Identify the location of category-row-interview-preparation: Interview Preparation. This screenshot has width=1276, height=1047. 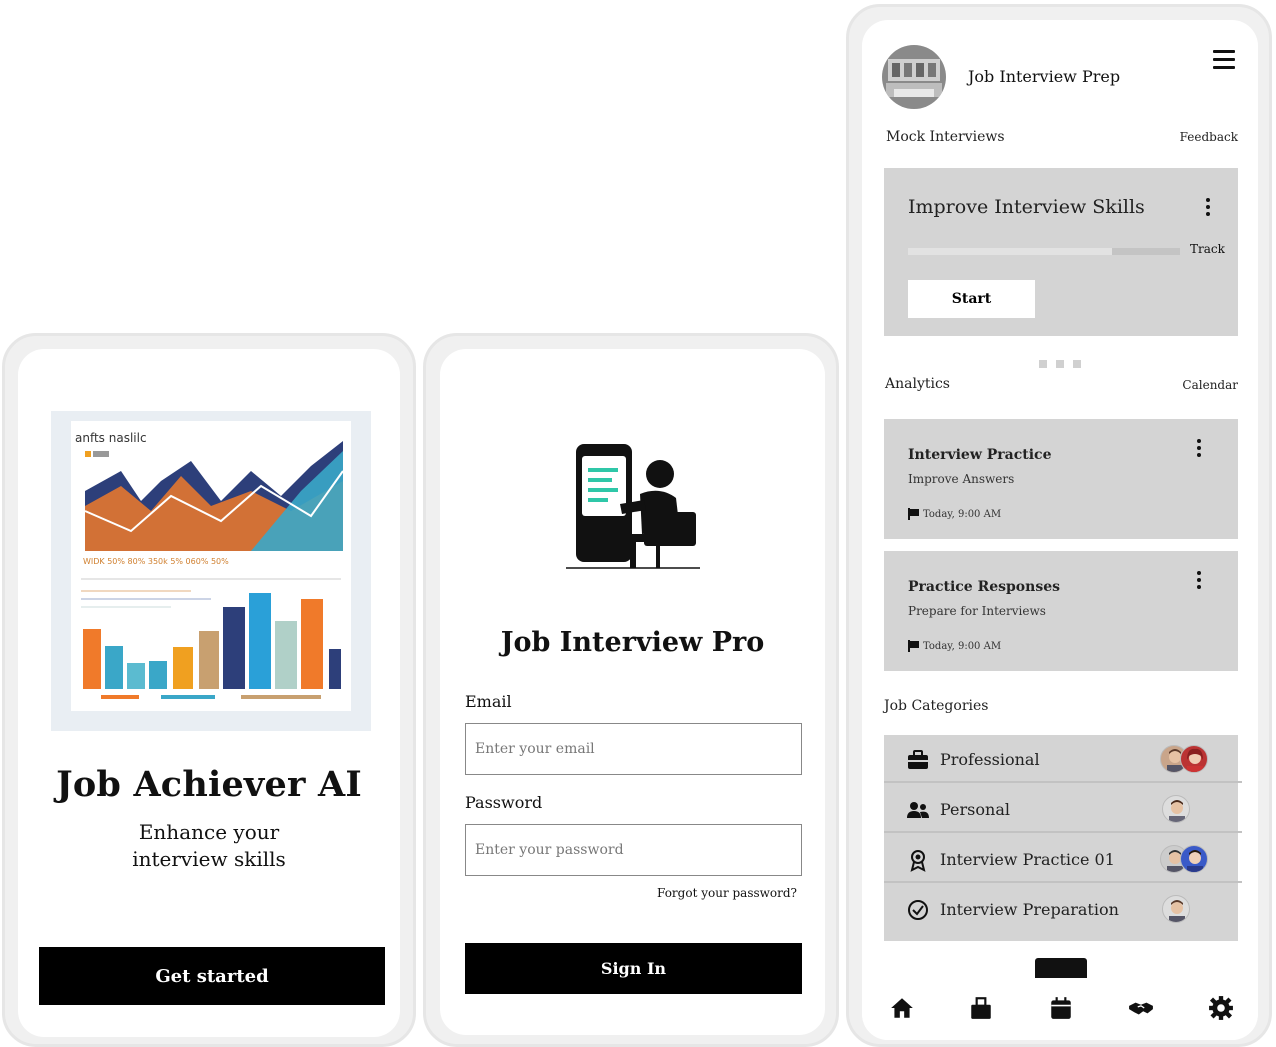
(1063, 909).